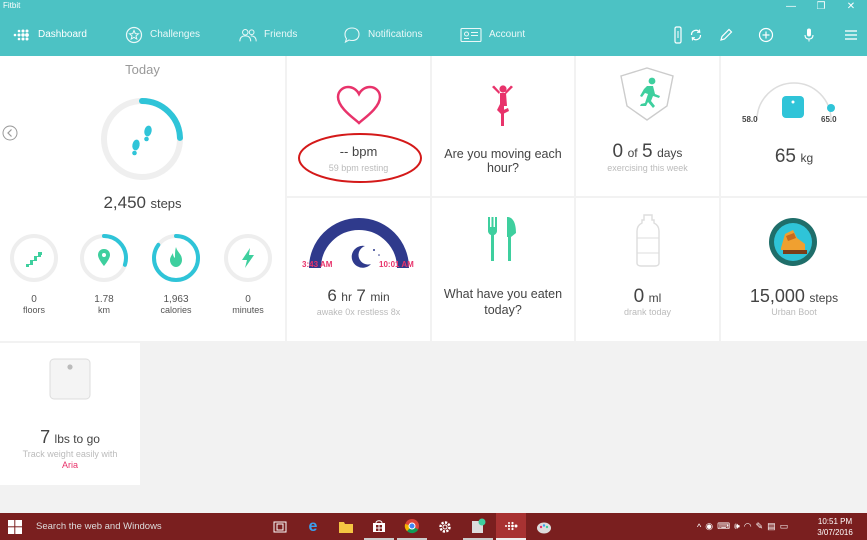 The width and height of the screenshot is (867, 540). I want to click on active-minutes-stat: 0 minutes, so click(248, 279).